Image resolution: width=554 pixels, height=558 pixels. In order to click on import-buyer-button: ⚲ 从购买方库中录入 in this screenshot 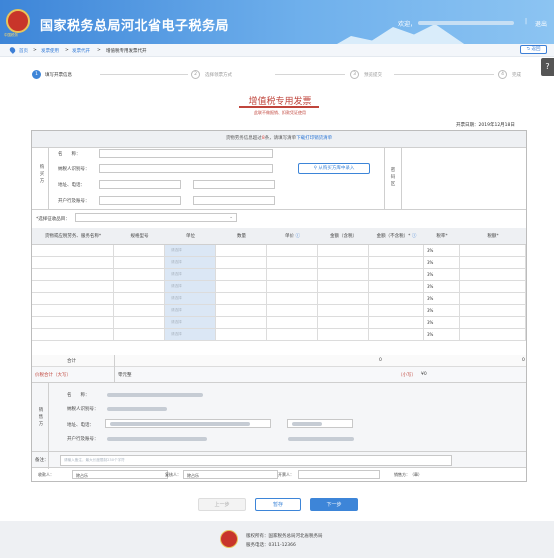, I will do `click(334, 168)`.